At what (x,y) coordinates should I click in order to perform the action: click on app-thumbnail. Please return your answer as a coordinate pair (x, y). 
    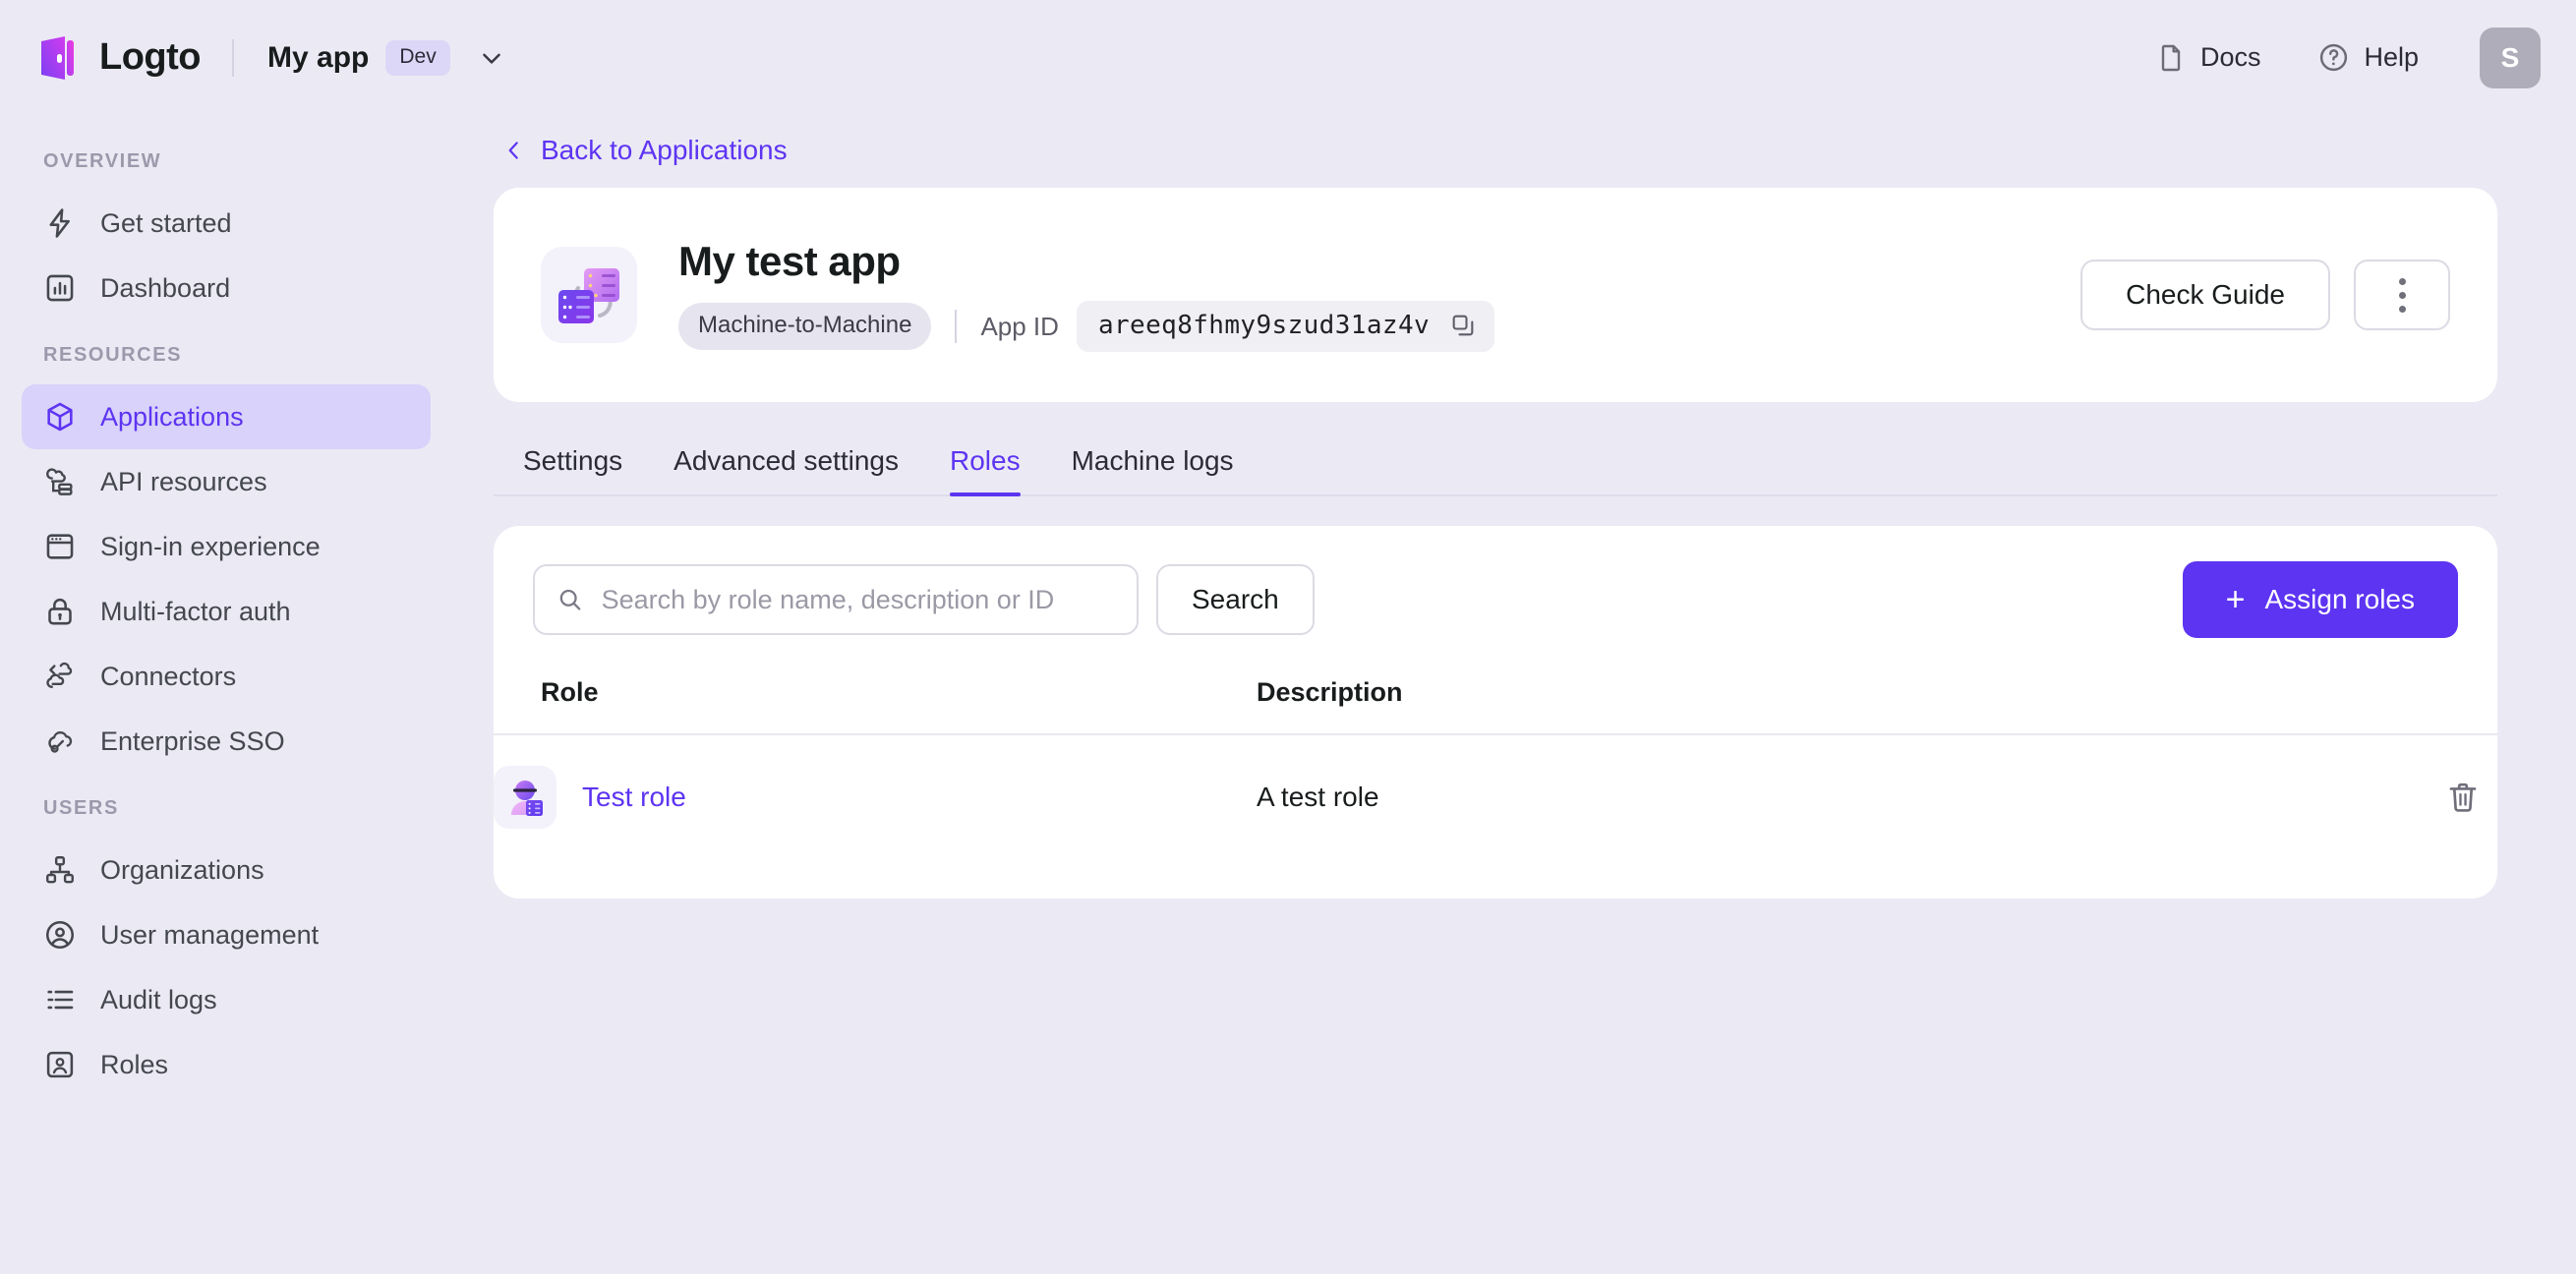
    Looking at the image, I should click on (589, 295).